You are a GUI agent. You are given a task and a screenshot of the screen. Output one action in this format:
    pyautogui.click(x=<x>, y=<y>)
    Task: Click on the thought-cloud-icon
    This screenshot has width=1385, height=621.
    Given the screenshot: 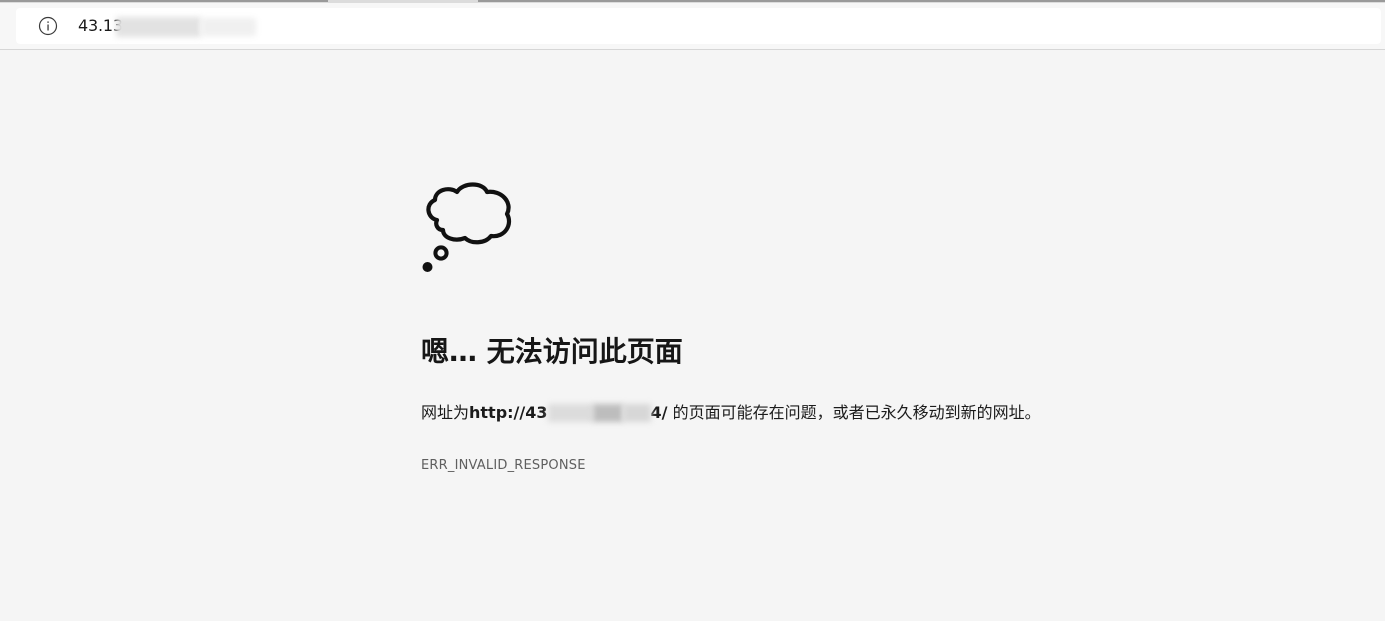 What is the action you would take?
    pyautogui.click(x=469, y=228)
    